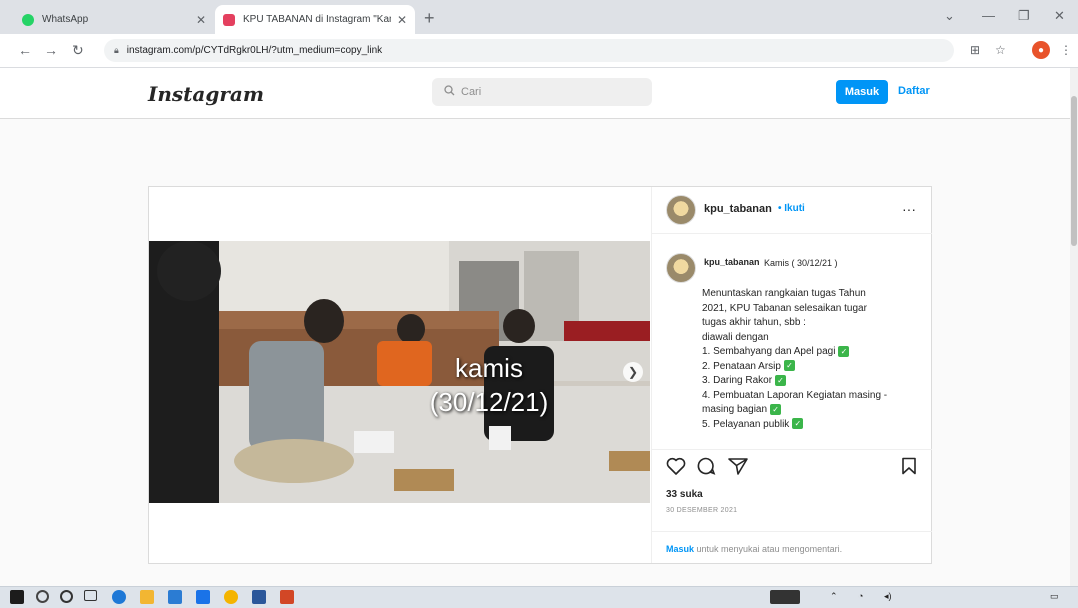  I want to click on network-icon: ◔, so click(860, 596).